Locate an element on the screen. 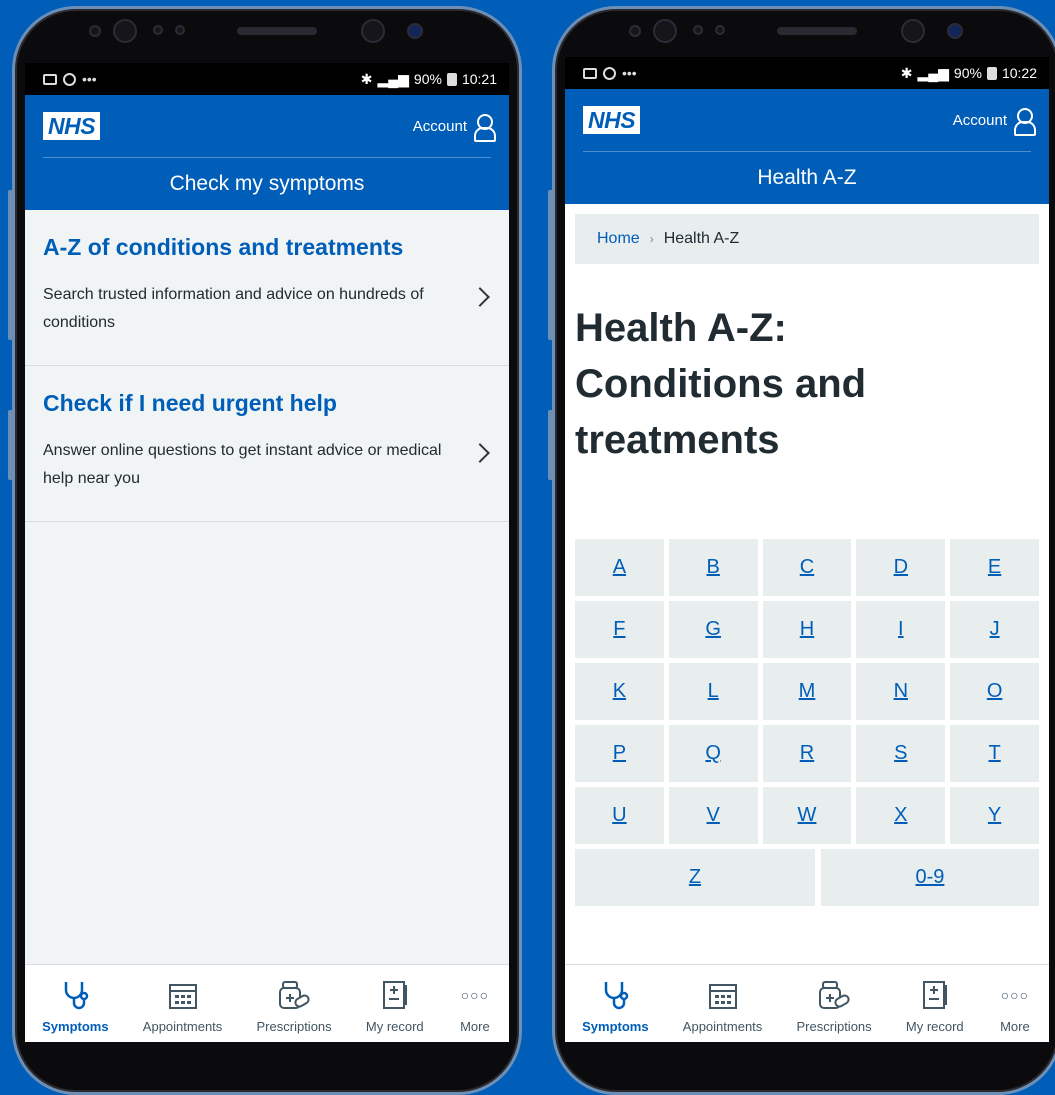 Image resolution: width=1055 pixels, height=1095 pixels. letter-link-d: D is located at coordinates (901, 567).